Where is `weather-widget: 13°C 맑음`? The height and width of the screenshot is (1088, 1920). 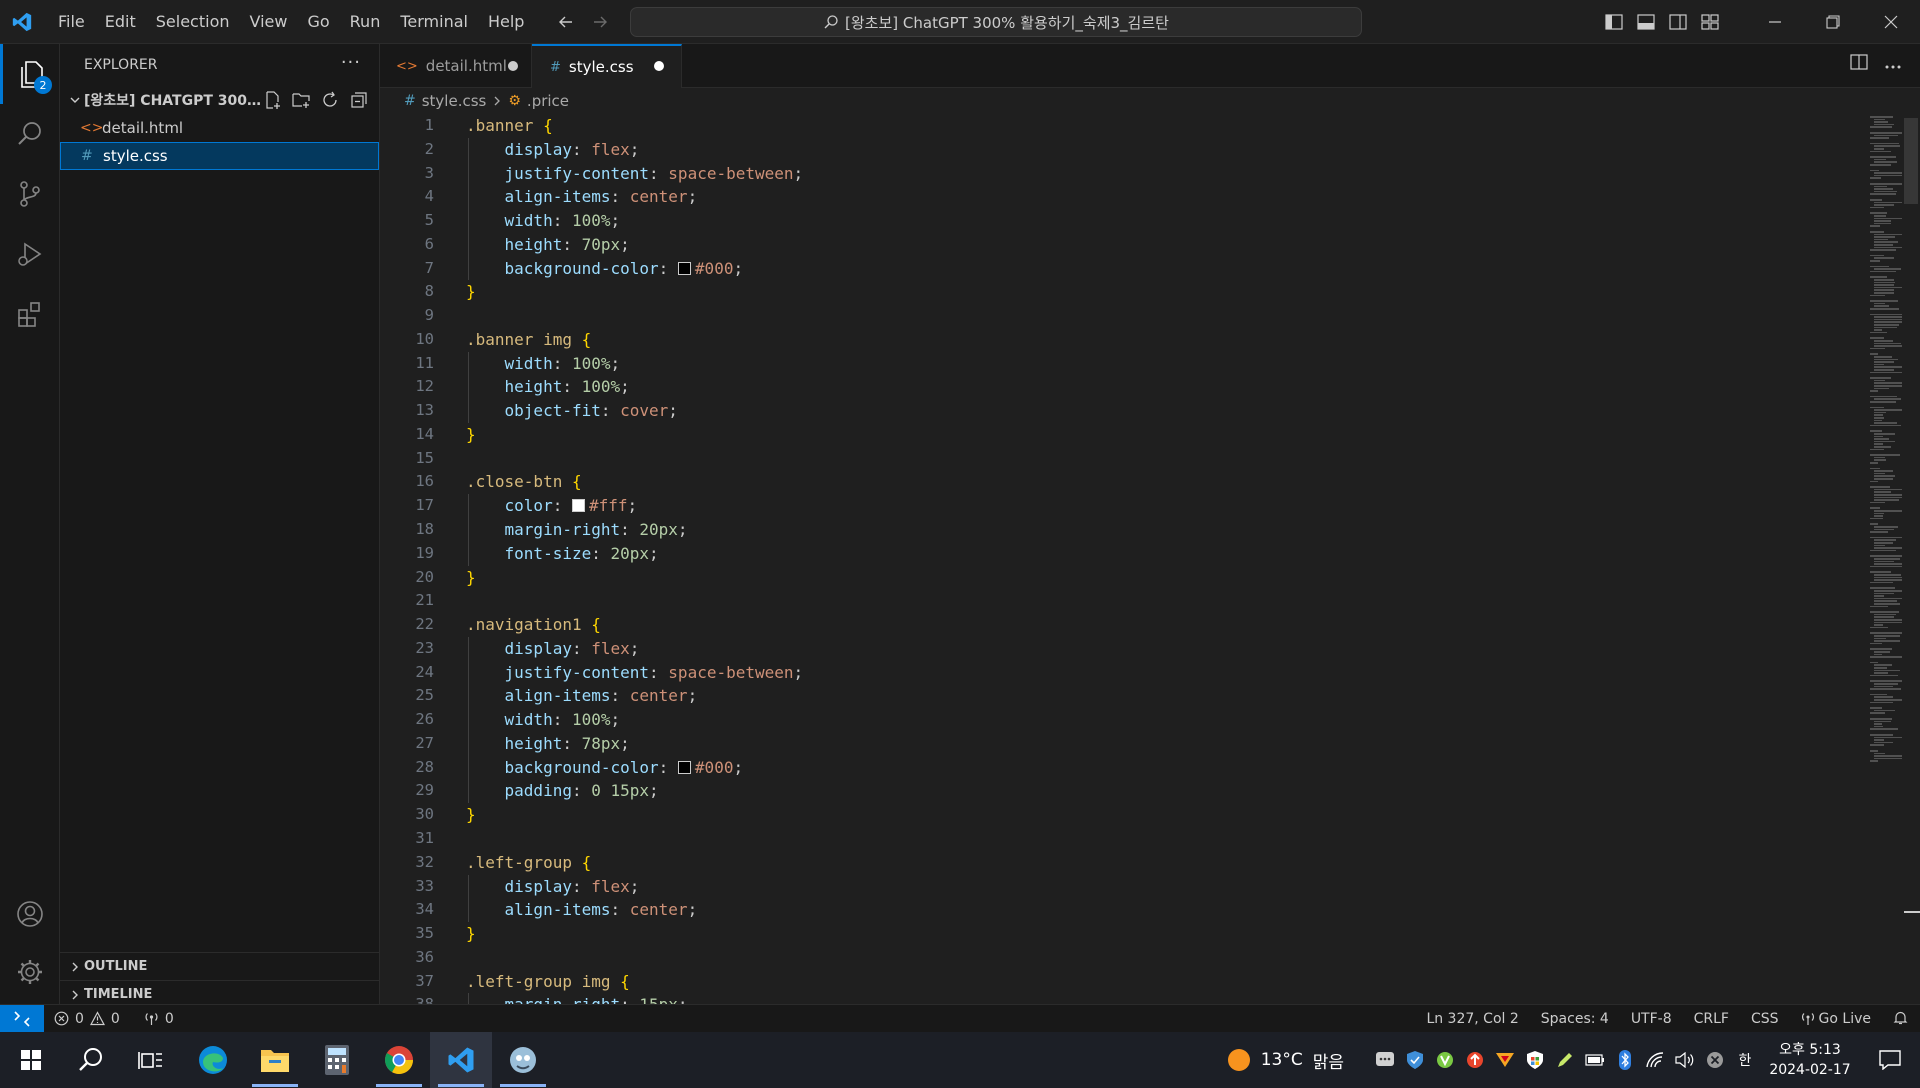 weather-widget: 13°C 맑음 is located at coordinates (1285, 1060).